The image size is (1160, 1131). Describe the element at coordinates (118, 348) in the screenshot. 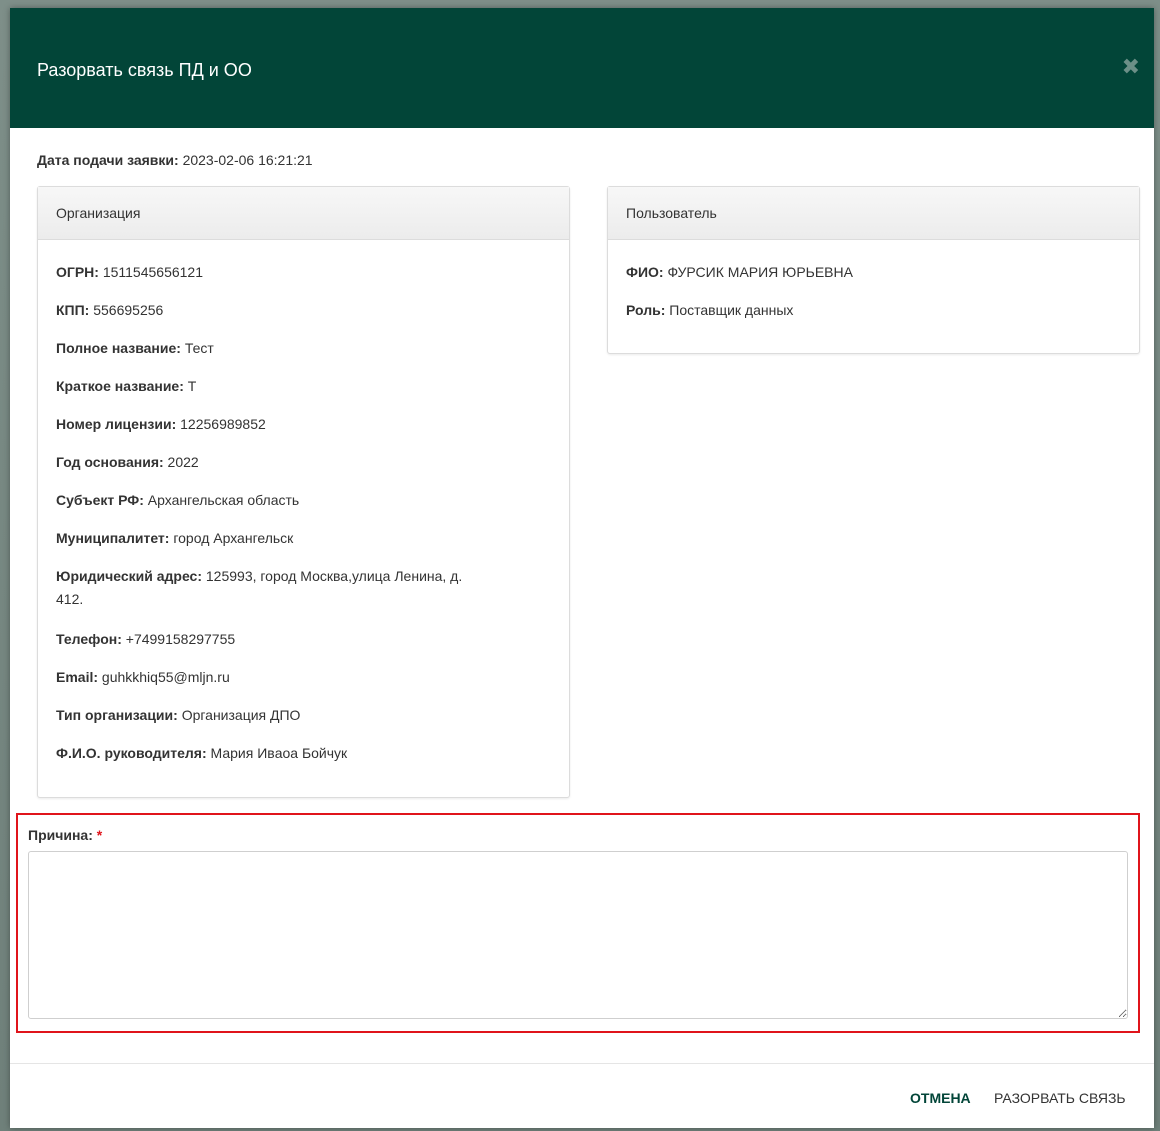

I see `field-label: Полное название:` at that location.